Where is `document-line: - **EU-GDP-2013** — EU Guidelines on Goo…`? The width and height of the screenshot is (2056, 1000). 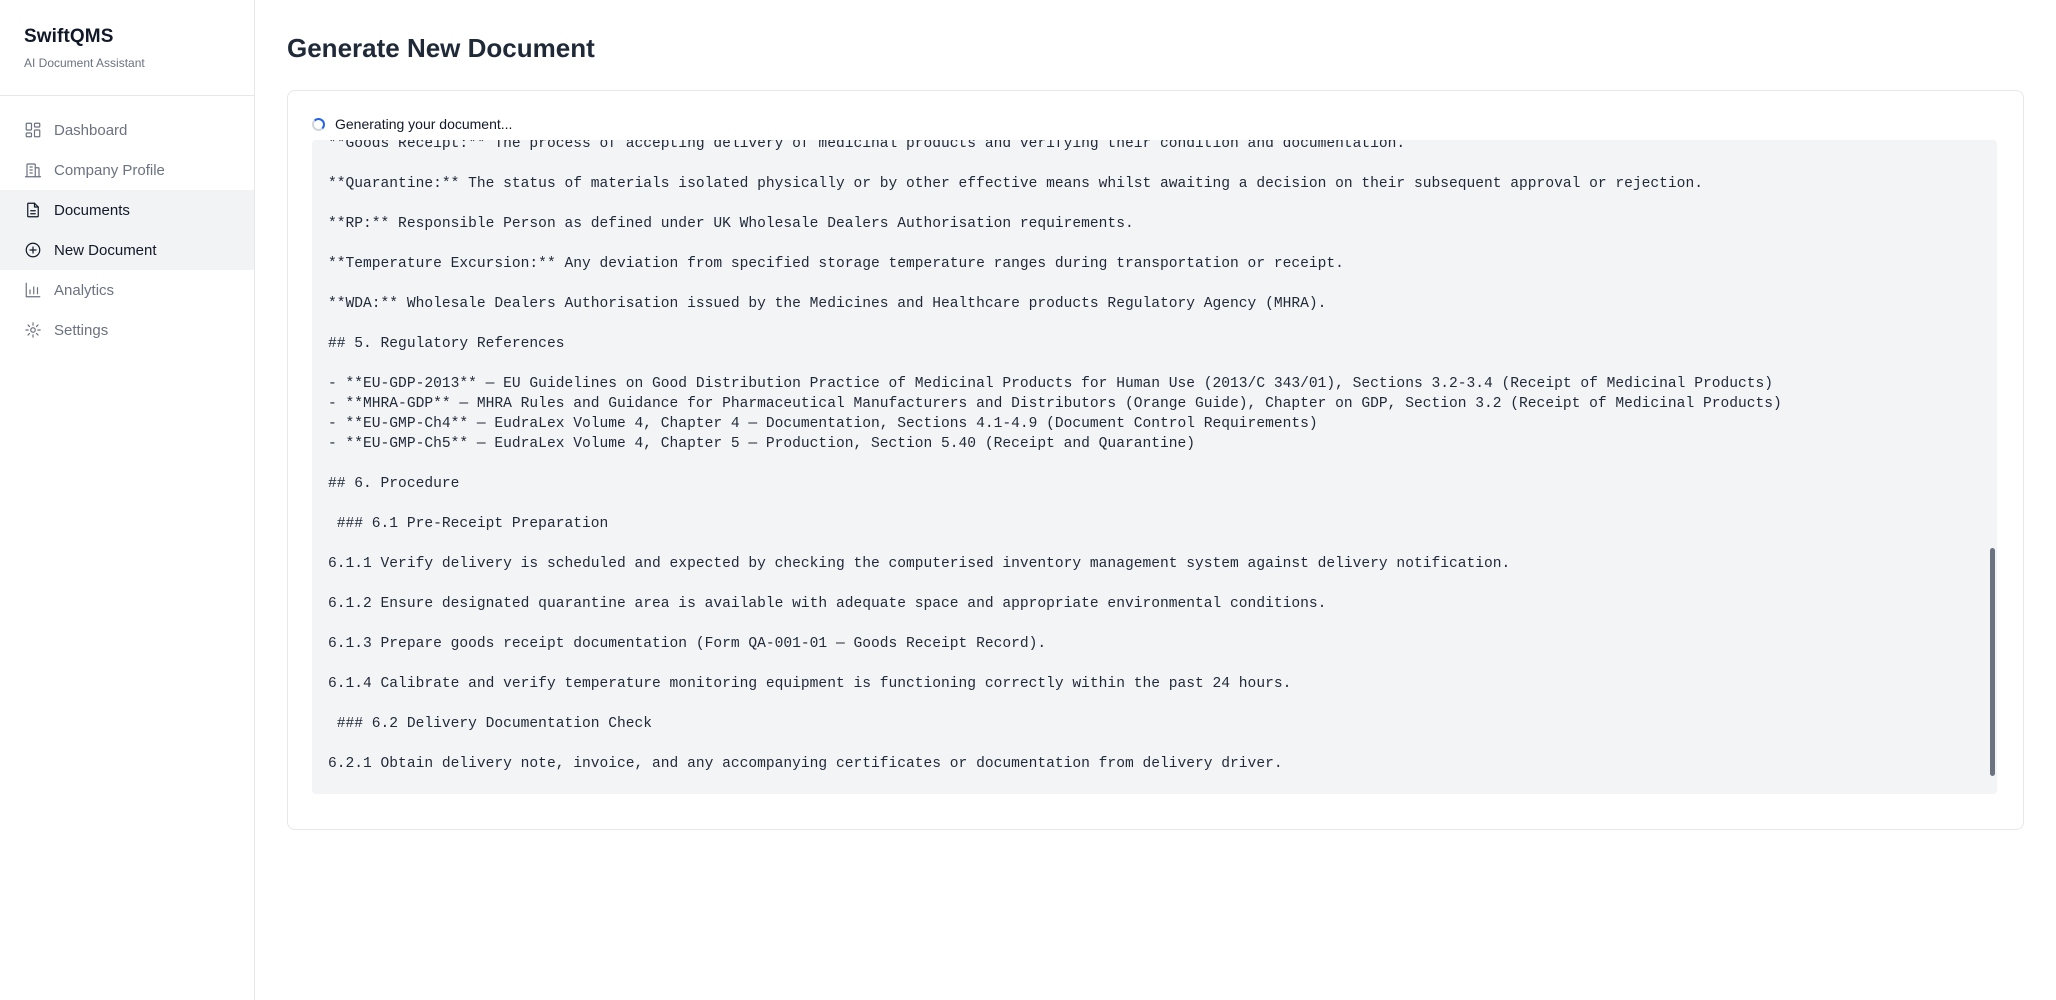
document-line: - **EU-GDP-2013** — EU Guidelines on Goo… is located at coordinates (1051, 384).